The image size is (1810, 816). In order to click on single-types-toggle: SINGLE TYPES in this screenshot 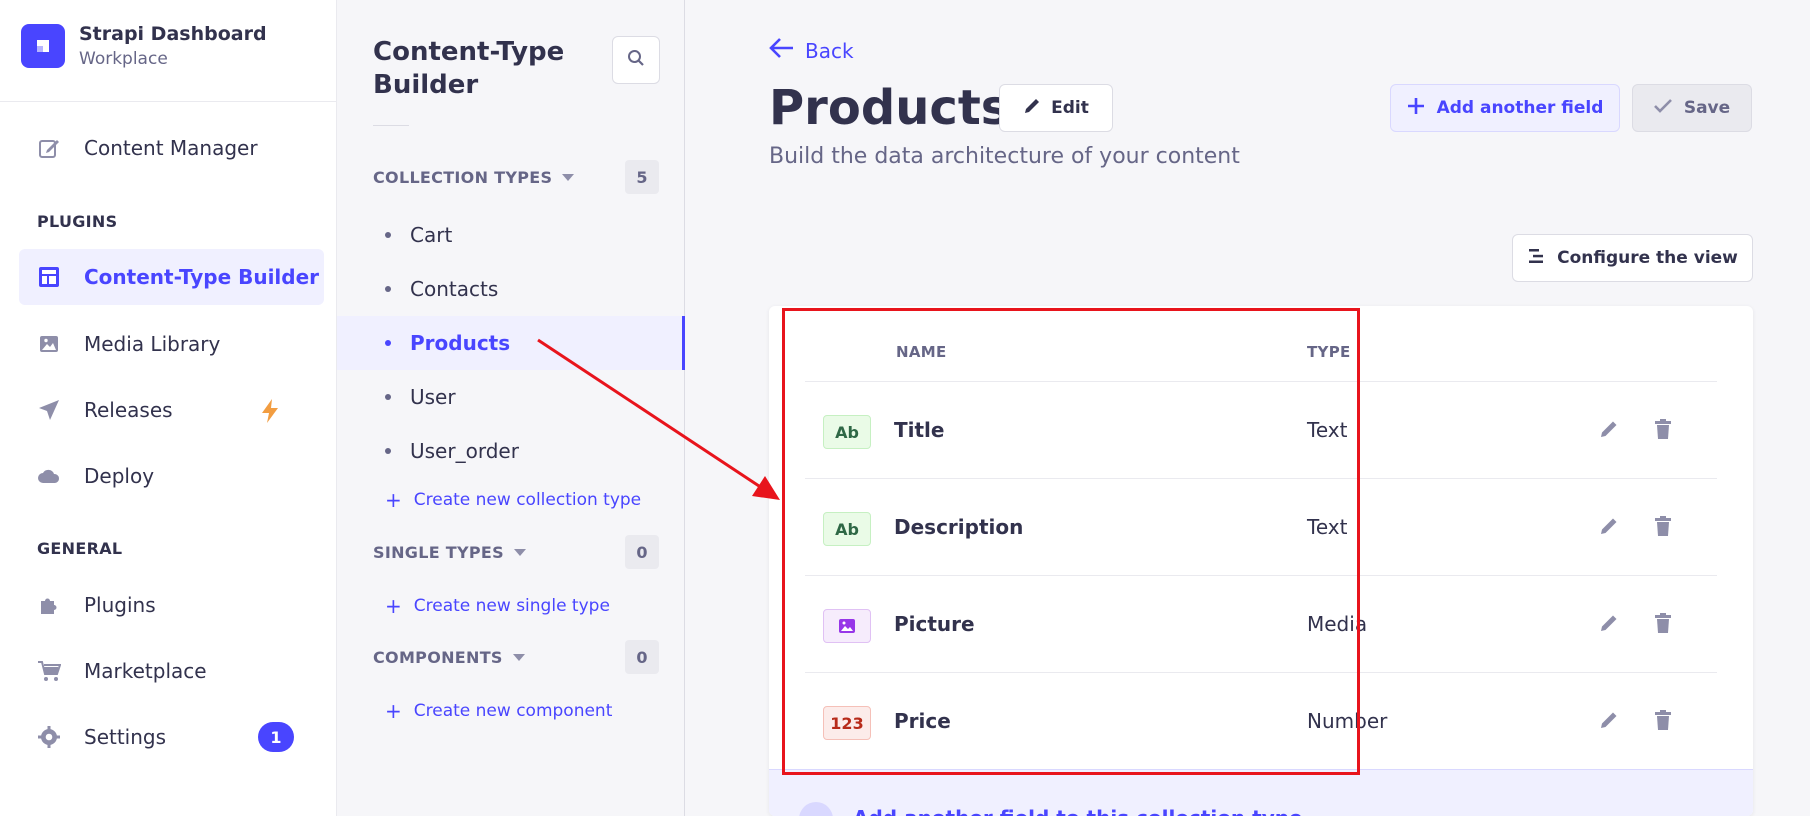, I will do `click(449, 552)`.